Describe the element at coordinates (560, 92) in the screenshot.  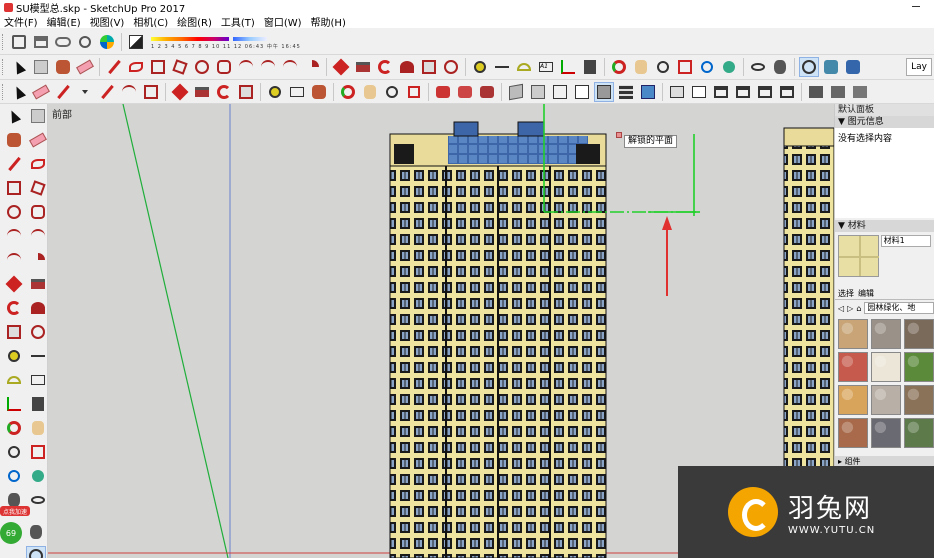
I see `wireframe-style-icon` at that location.